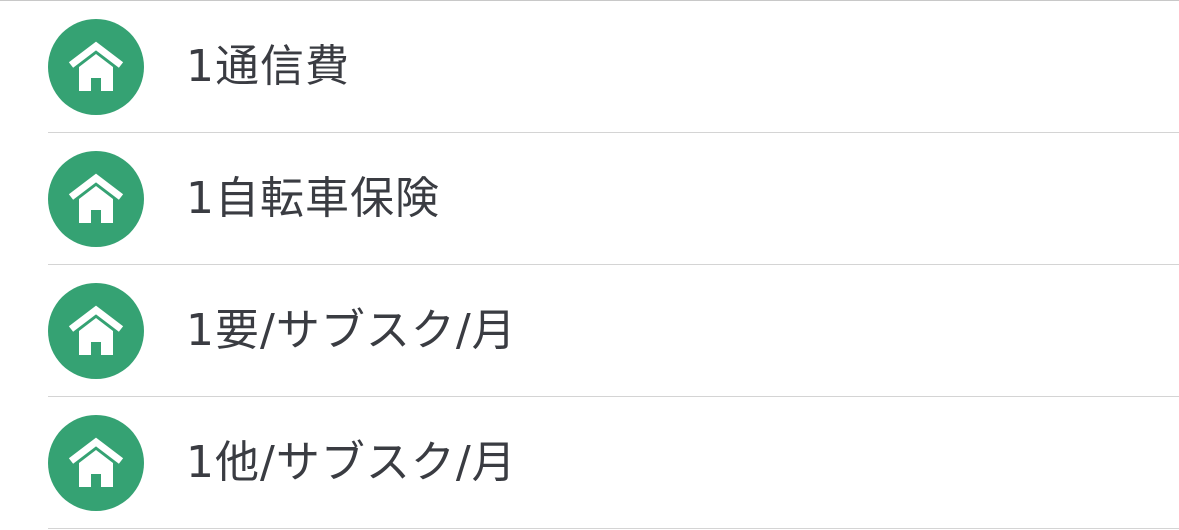 Image resolution: width=1179 pixels, height=530 pixels. Describe the element at coordinates (268, 66) in the screenshot. I see `list-item-label: 1通信費` at that location.